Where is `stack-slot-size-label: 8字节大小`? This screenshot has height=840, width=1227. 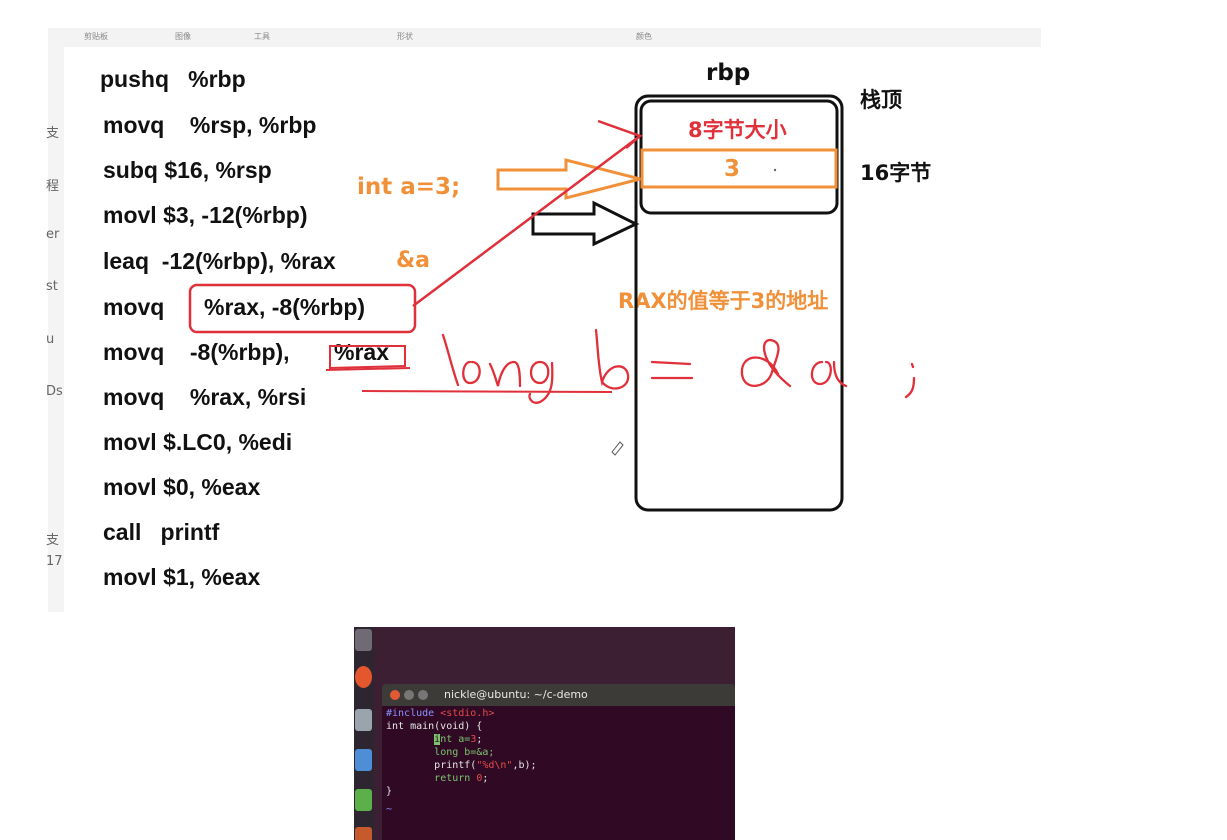 stack-slot-size-label: 8字节大小 is located at coordinates (737, 130).